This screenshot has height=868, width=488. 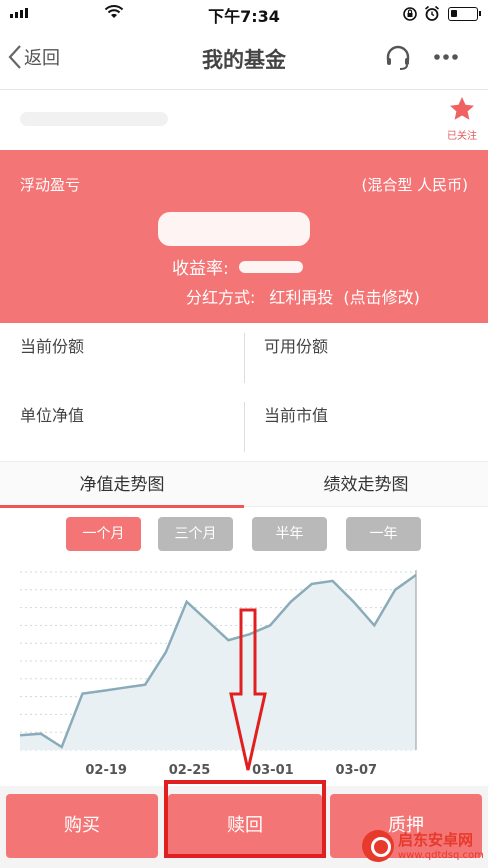 I want to click on range-3-months-button: 三个月, so click(x=195, y=534).